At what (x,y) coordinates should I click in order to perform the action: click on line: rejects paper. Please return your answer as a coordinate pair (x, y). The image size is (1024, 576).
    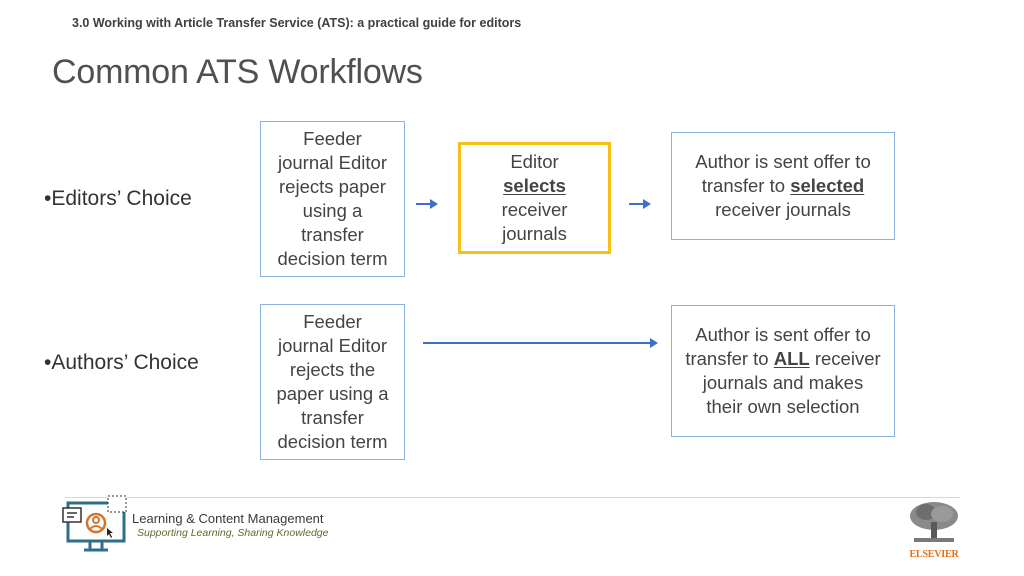
    Looking at the image, I should click on (332, 186).